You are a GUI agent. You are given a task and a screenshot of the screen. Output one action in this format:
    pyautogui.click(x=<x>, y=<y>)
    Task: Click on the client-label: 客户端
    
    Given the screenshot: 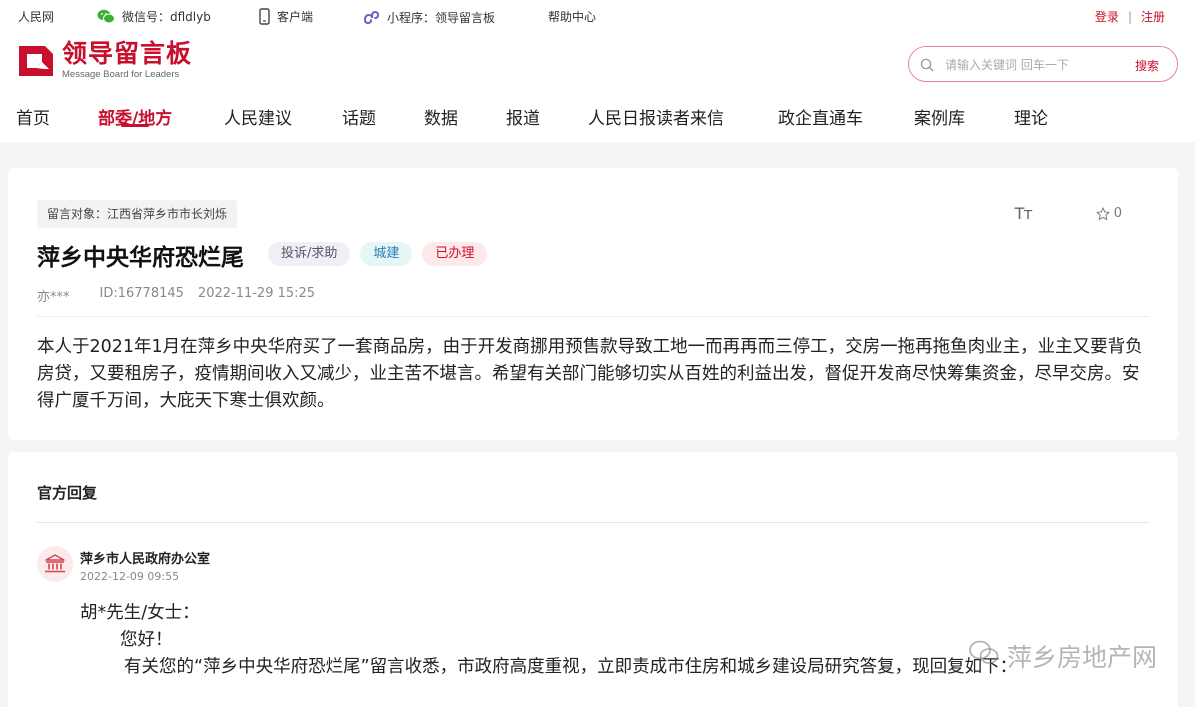 What is the action you would take?
    pyautogui.click(x=295, y=17)
    